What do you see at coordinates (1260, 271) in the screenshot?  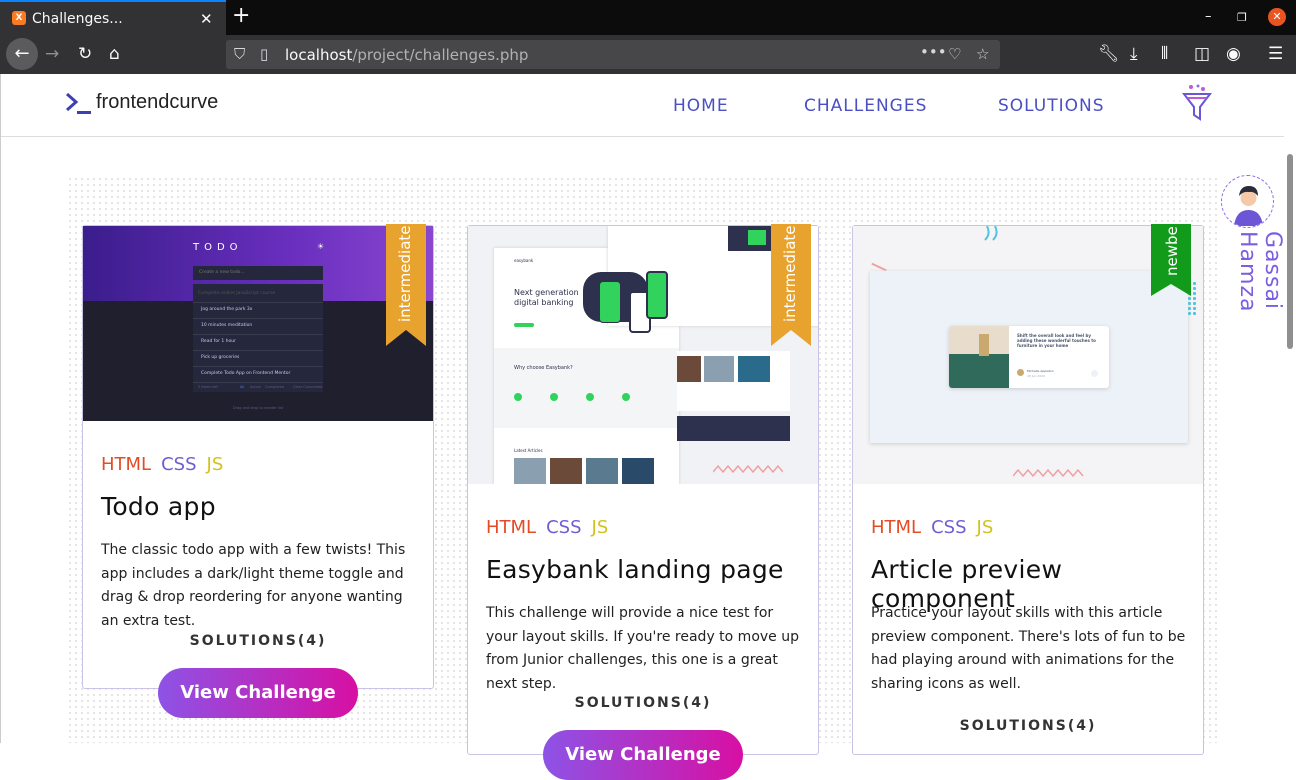 I see `author-name: Gassai Hamza` at bounding box center [1260, 271].